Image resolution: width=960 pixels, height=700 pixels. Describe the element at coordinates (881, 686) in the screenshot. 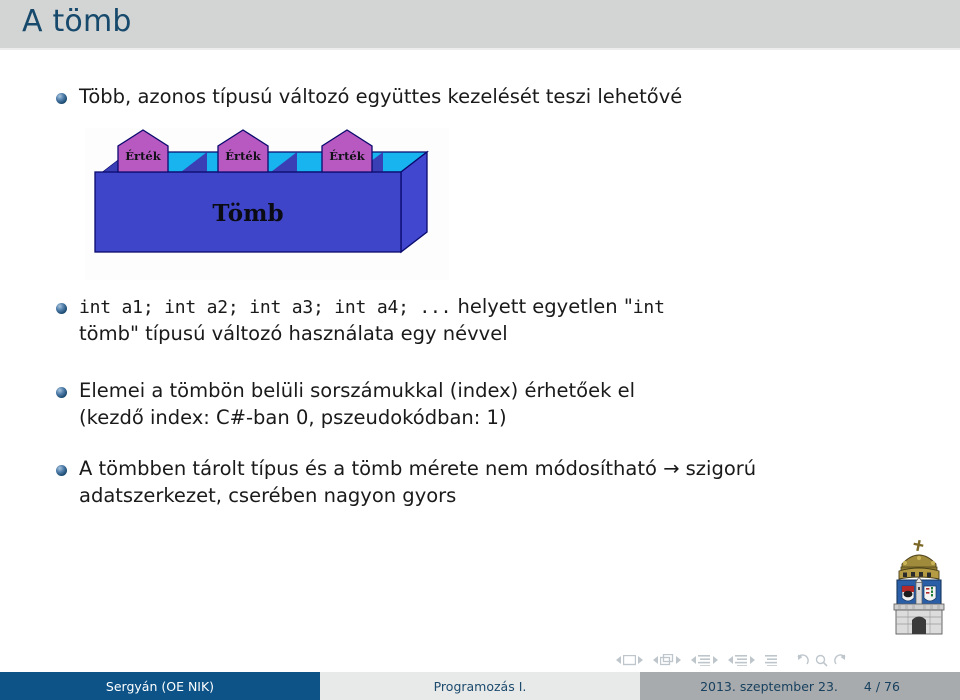

I see `footer-page-number: 4 / 76` at that location.